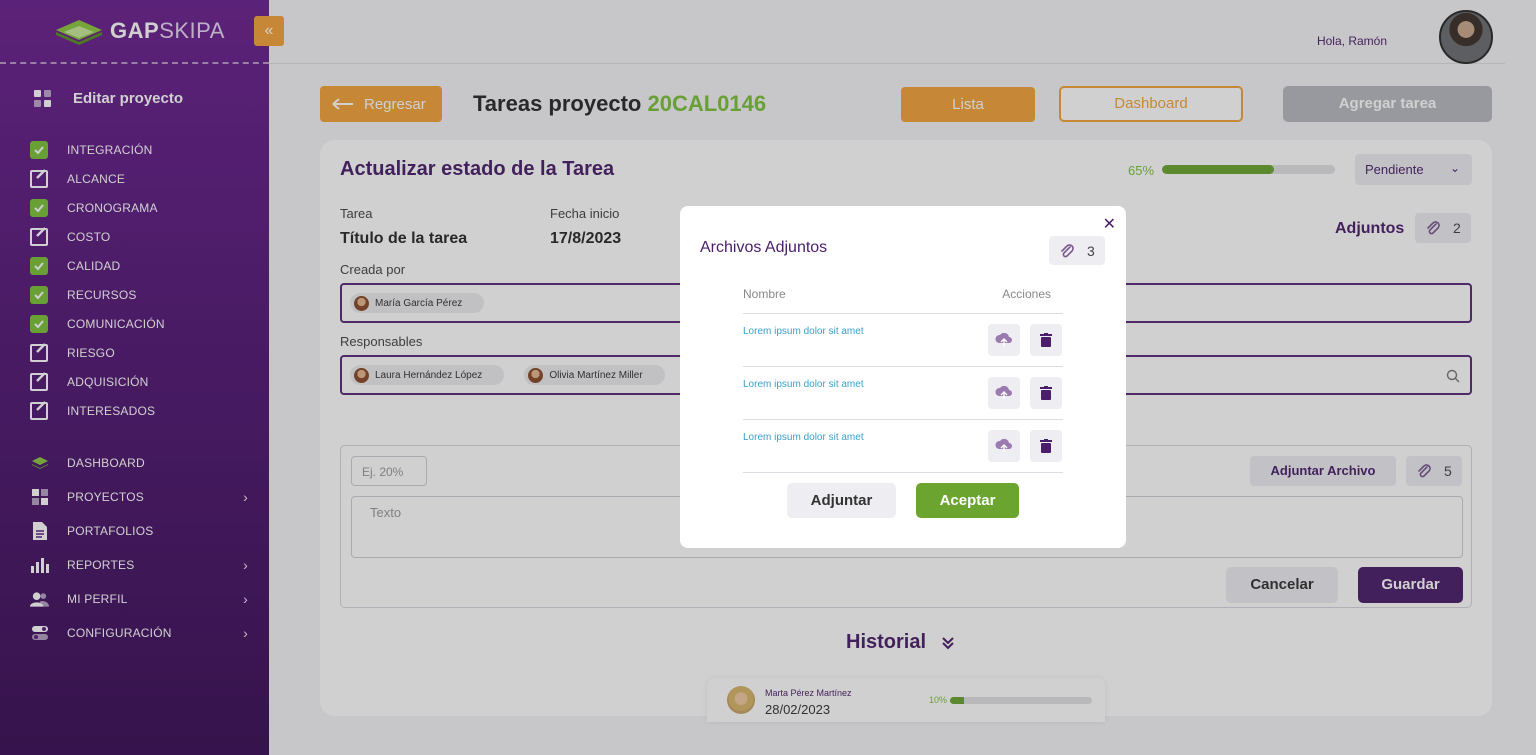  Describe the element at coordinates (1026, 294) in the screenshot. I see `column-actions-header: Acciones` at that location.